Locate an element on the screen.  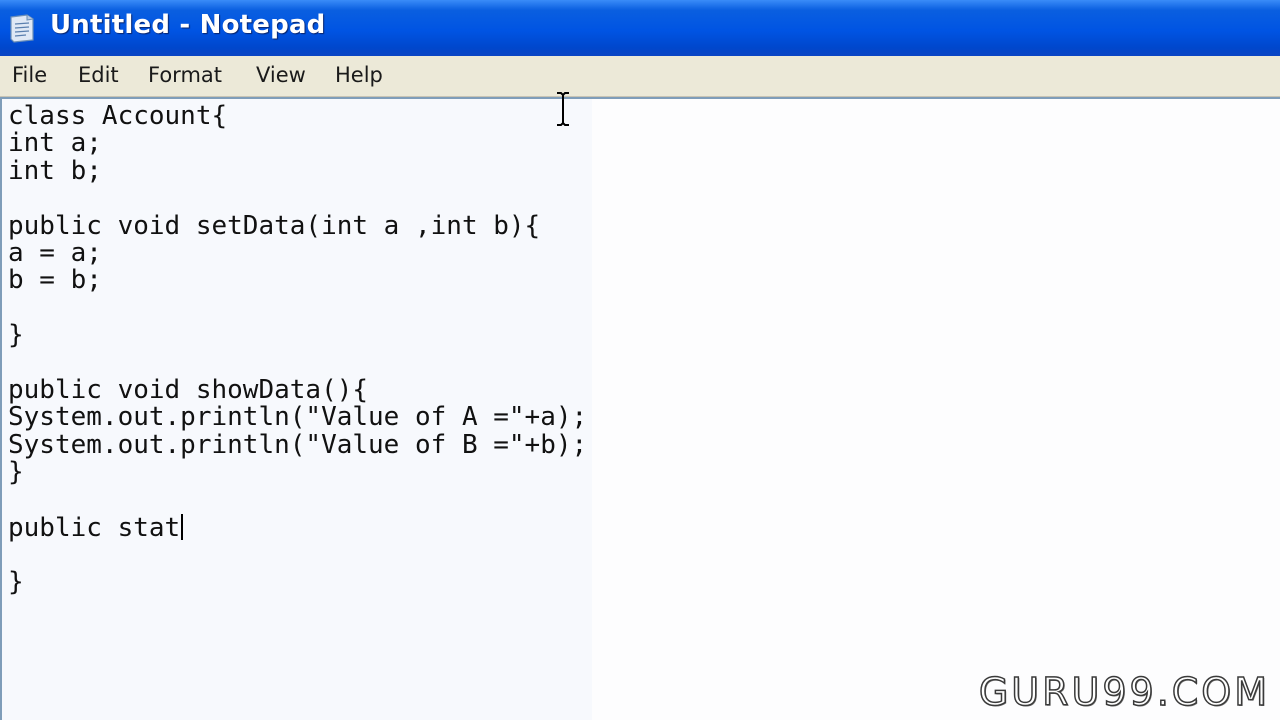
code-line: public void setData(int a ,int b){ is located at coordinates (274, 225).